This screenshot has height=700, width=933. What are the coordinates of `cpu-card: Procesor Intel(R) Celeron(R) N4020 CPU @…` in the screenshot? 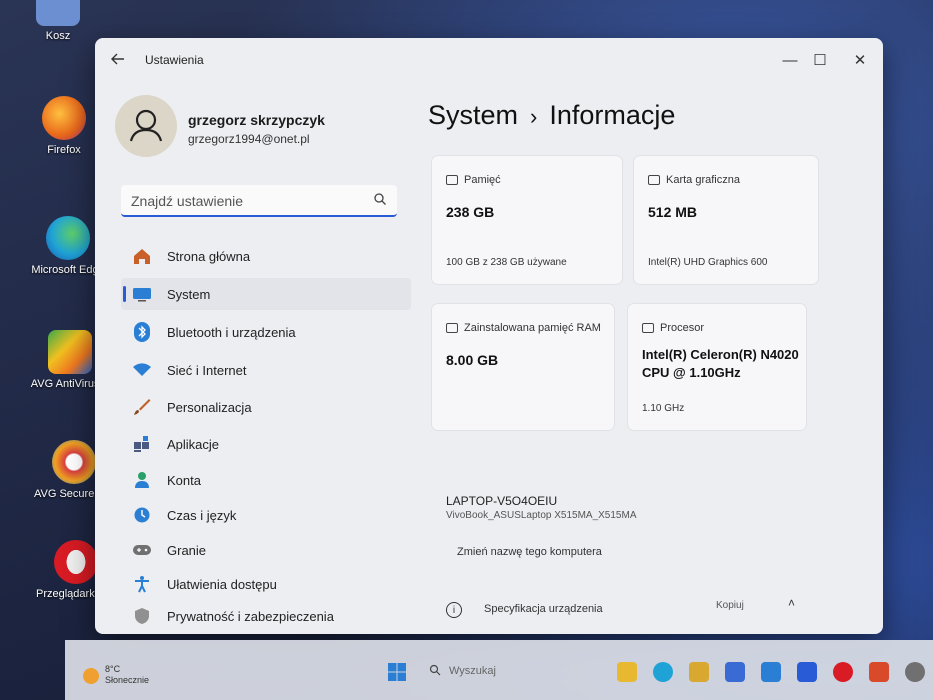 It's located at (717, 367).